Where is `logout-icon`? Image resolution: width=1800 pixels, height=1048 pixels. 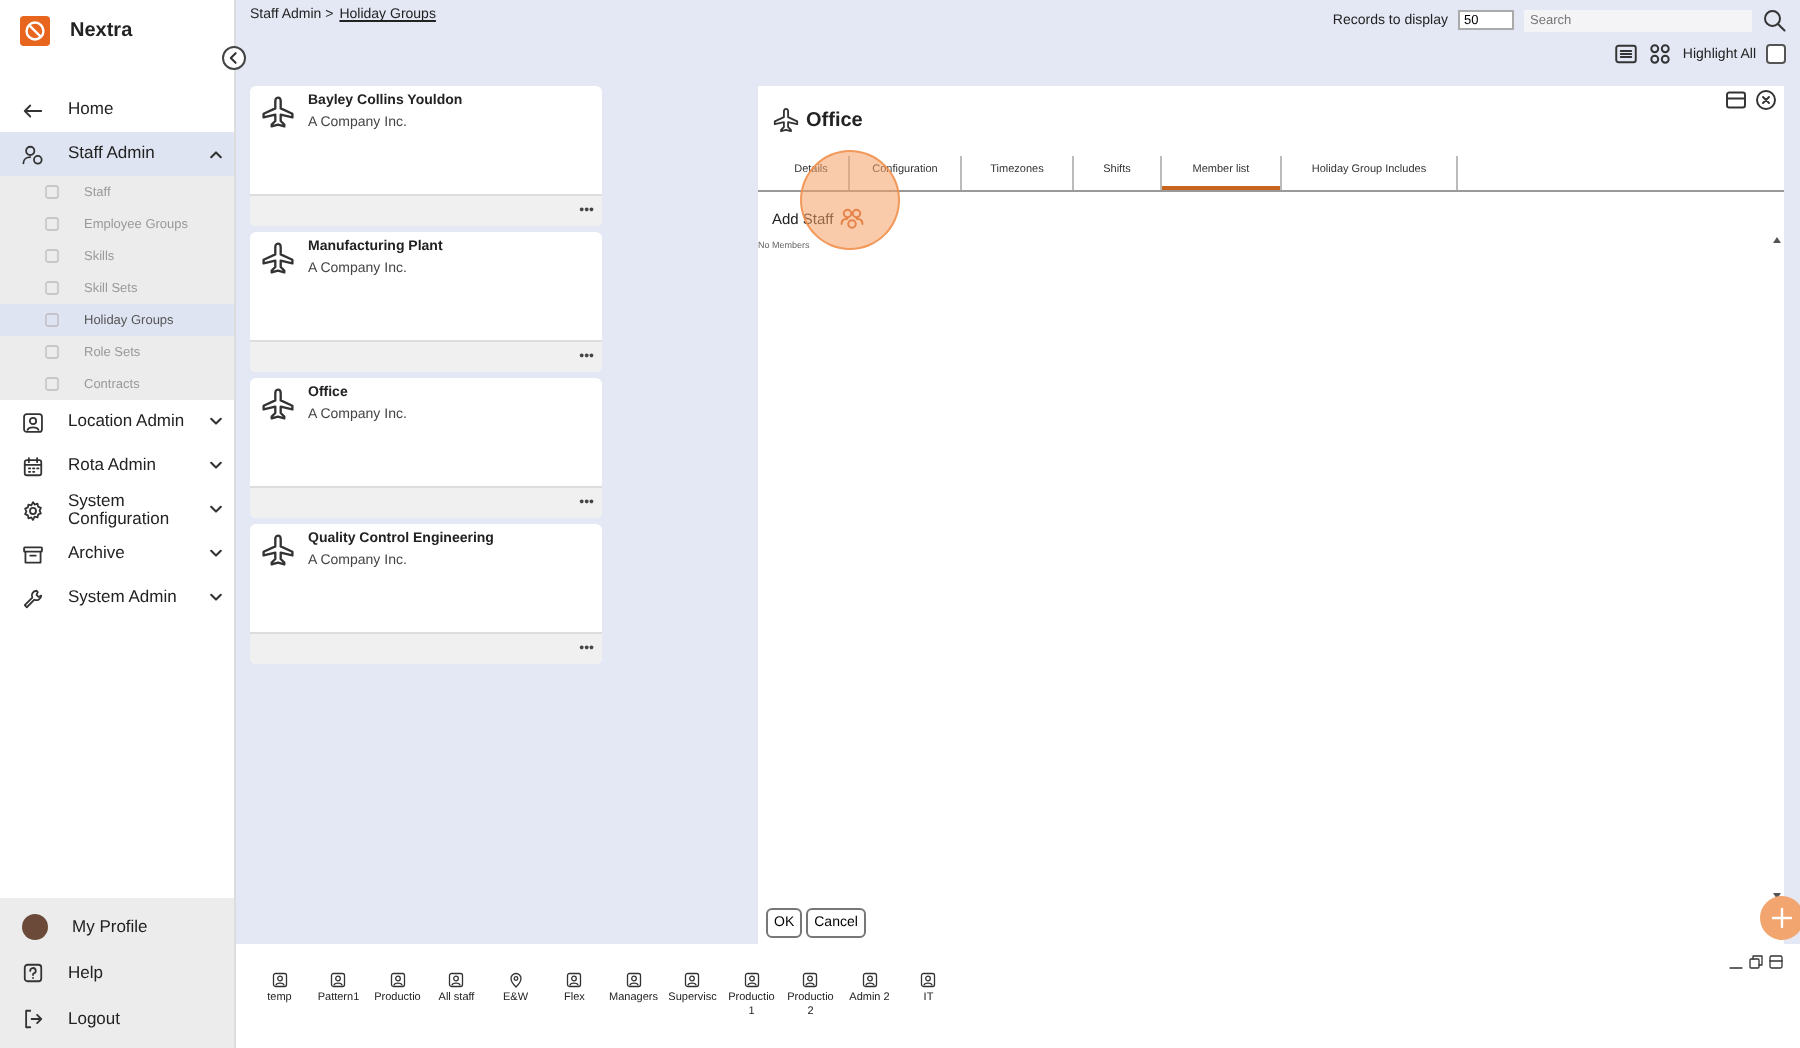 logout-icon is located at coordinates (33, 1019).